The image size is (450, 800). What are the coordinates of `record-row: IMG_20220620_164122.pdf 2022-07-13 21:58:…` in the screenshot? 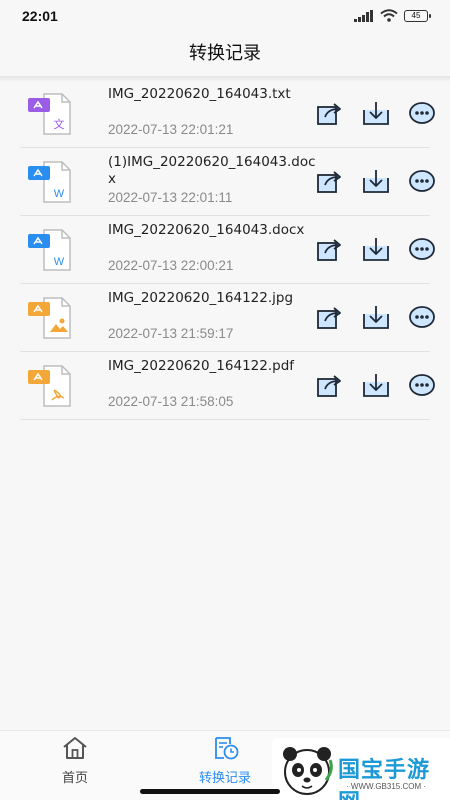 It's located at (227, 386).